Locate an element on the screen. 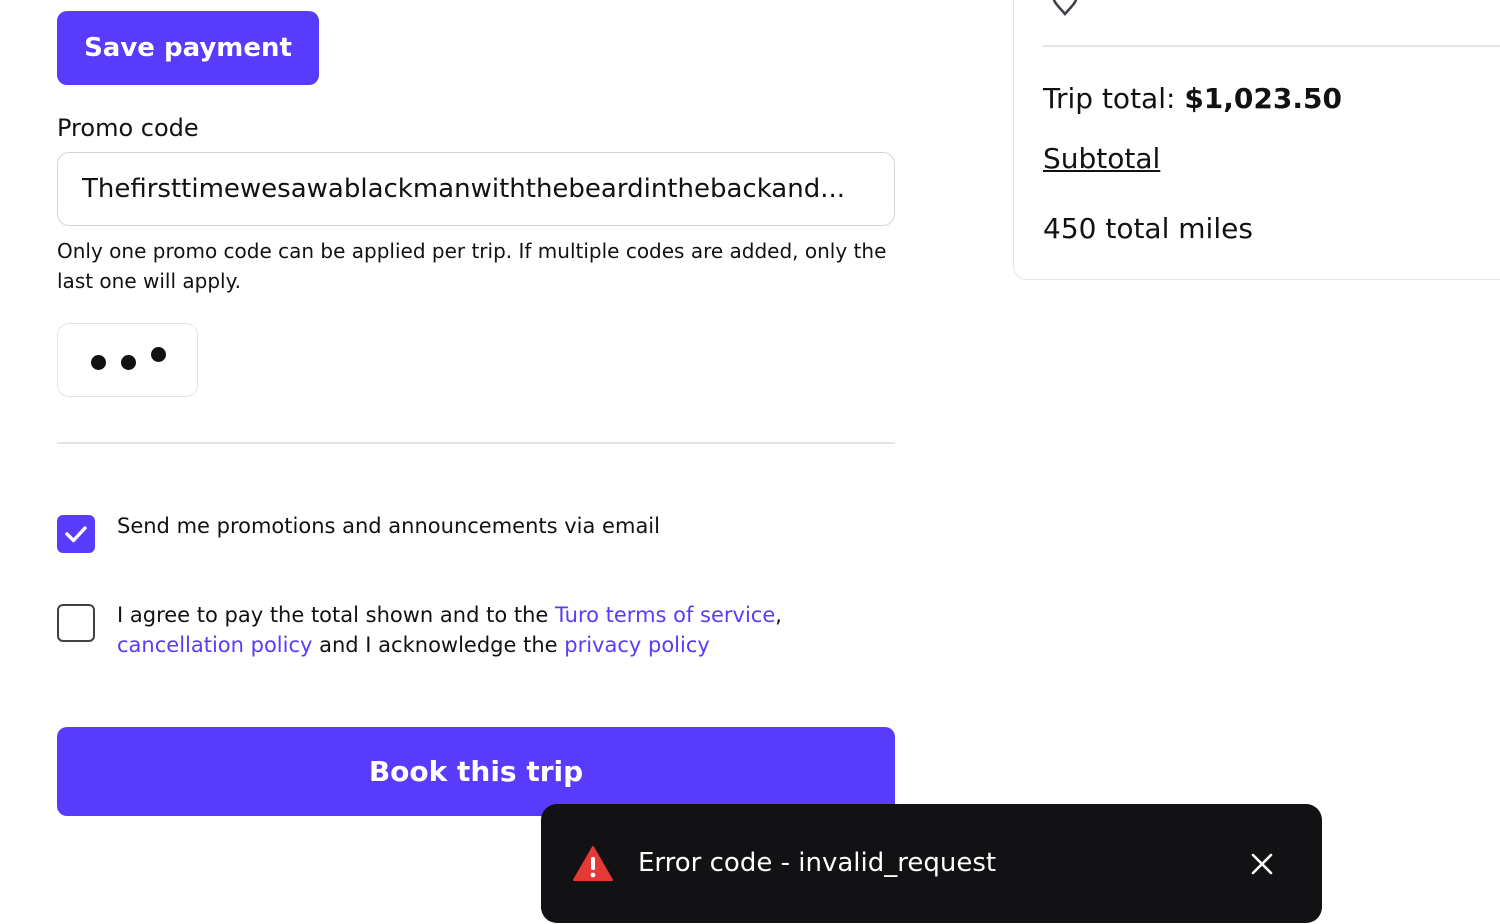 Image resolution: width=1500 pixels, height=924 pixels. error-toast-message: Error code - invalid_request is located at coordinates (817, 863).